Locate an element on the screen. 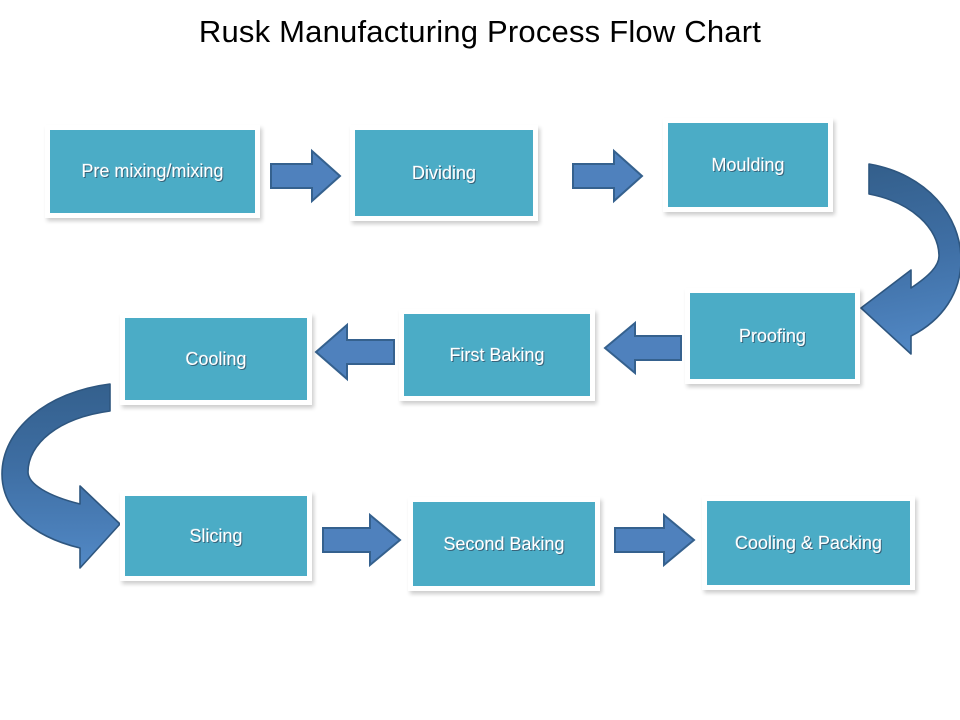  process-node-label: Second Baking is located at coordinates (504, 543).